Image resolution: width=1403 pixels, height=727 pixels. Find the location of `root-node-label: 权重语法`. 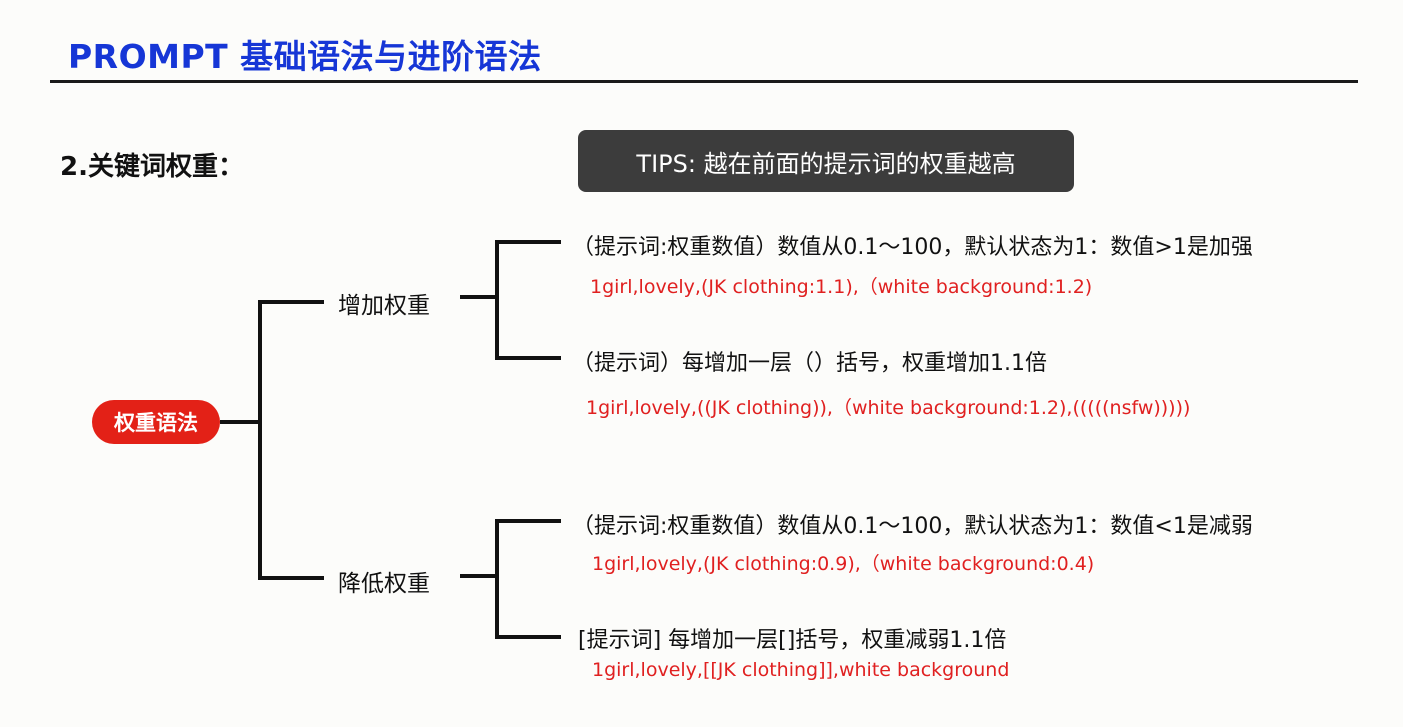

root-node-label: 权重语法 is located at coordinates (156, 423).